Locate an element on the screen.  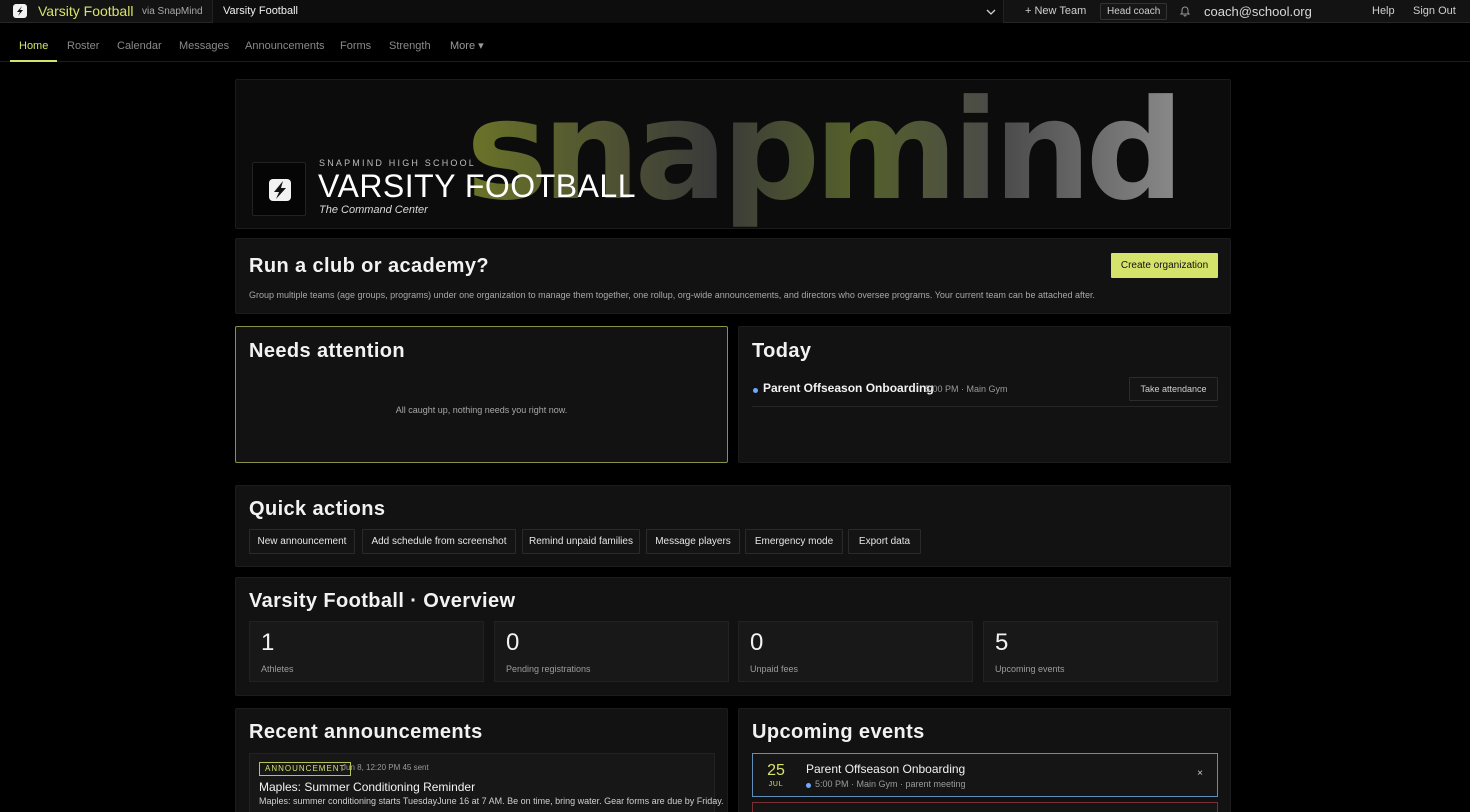
team-logo-icon is located at coordinates (280, 190).